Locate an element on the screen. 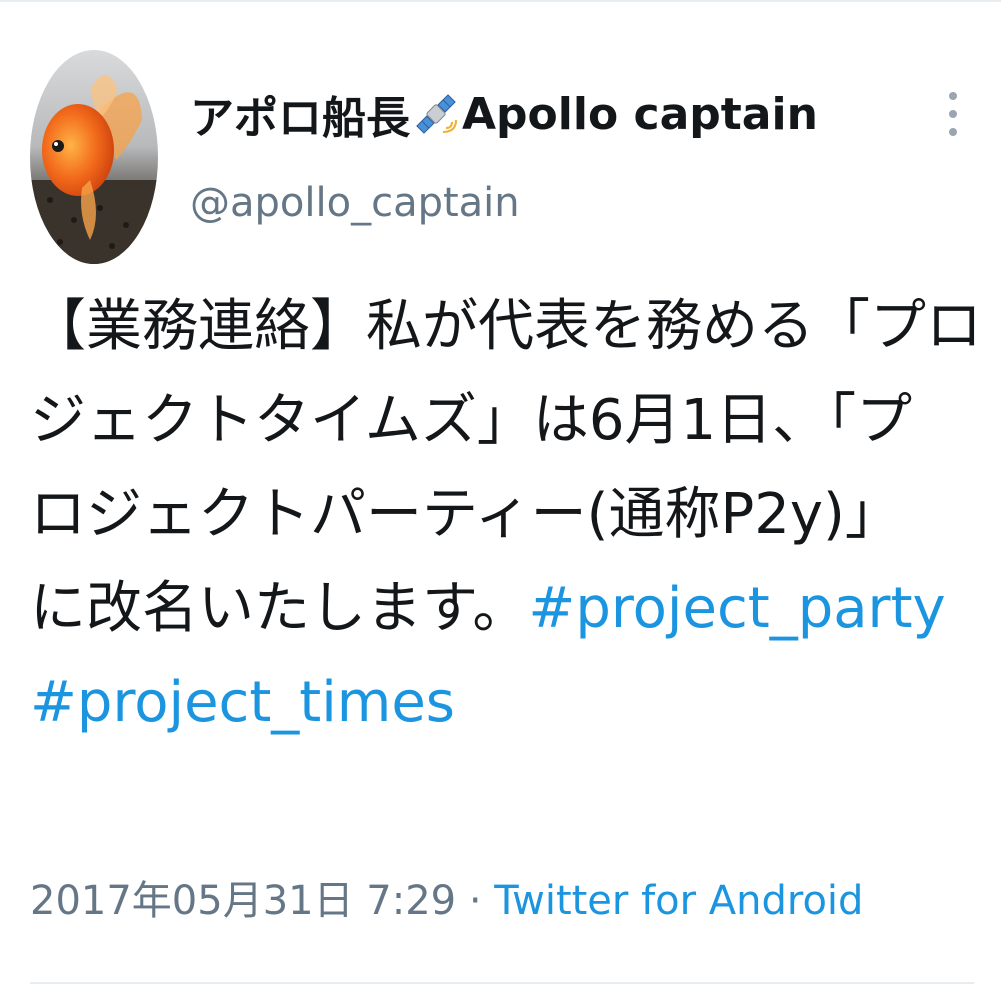 Image resolution: width=1001 pixels, height=1001 pixels. avatar is located at coordinates (94, 157).